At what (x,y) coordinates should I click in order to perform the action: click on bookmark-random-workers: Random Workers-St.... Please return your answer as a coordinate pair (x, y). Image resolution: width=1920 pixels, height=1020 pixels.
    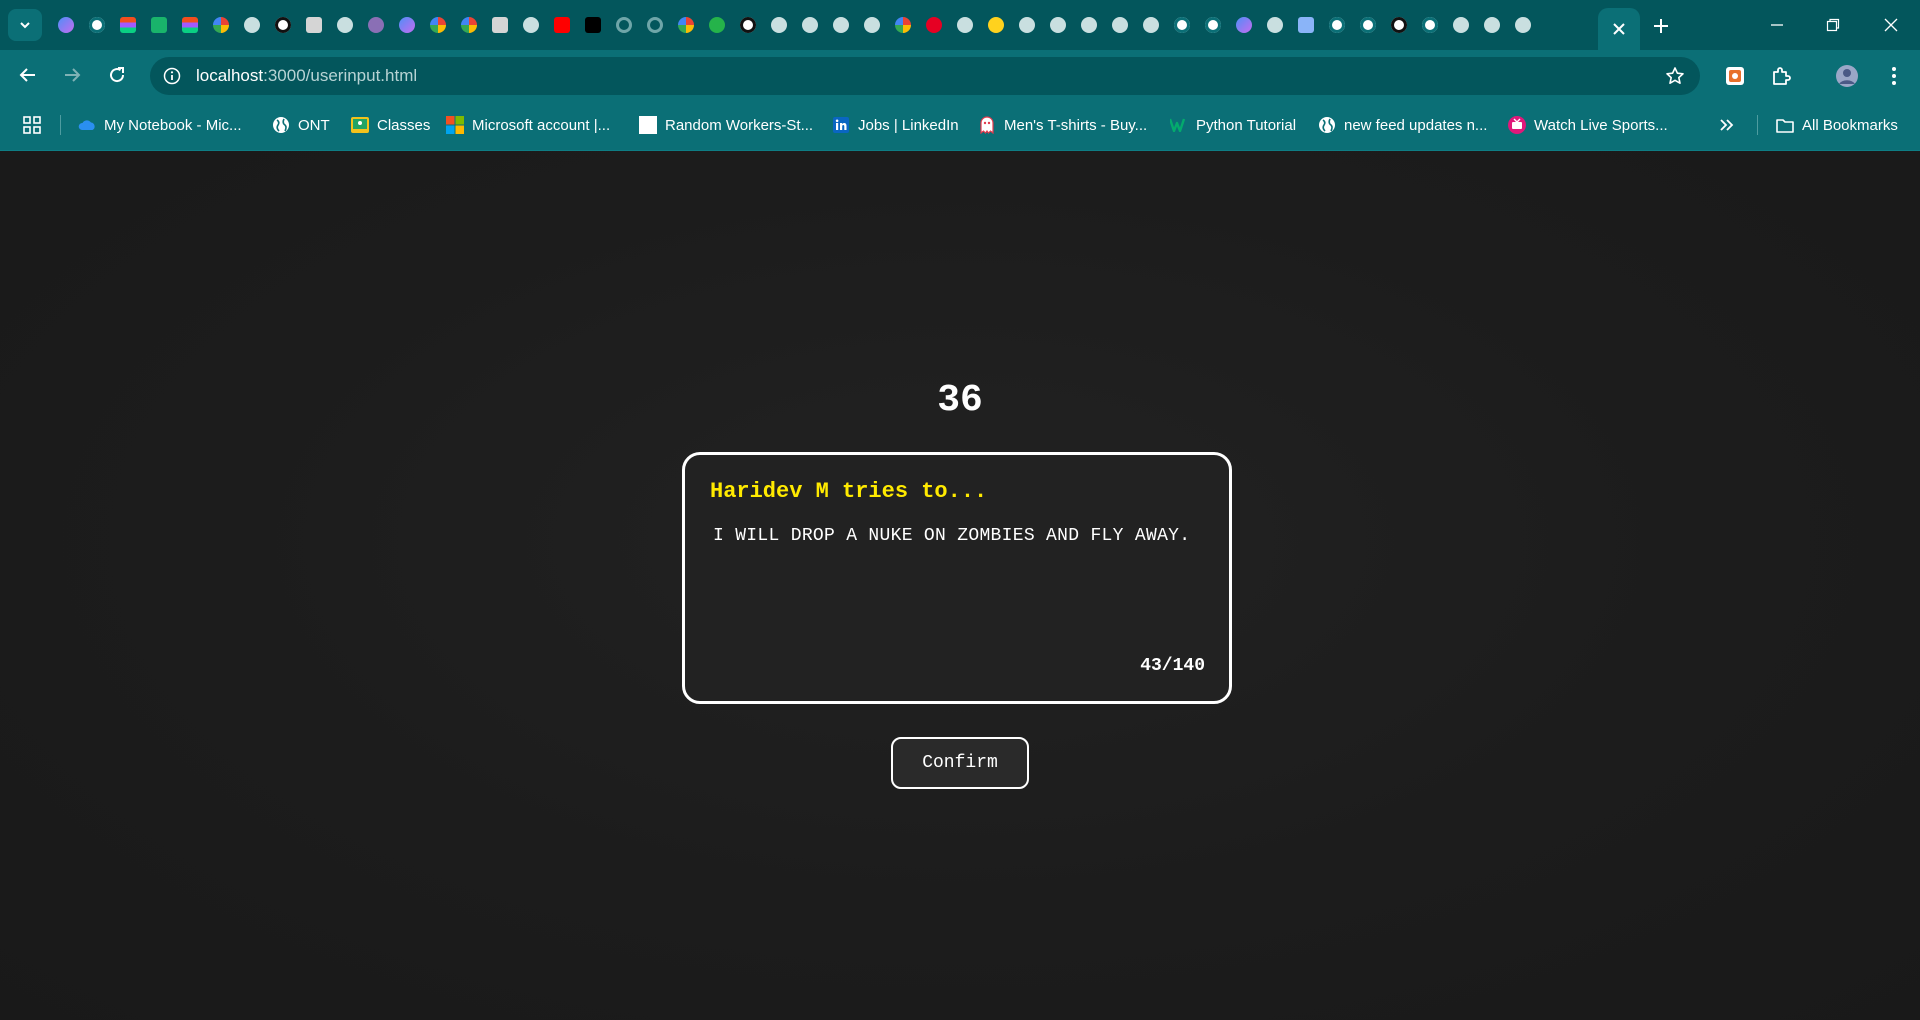
    Looking at the image, I should click on (726, 125).